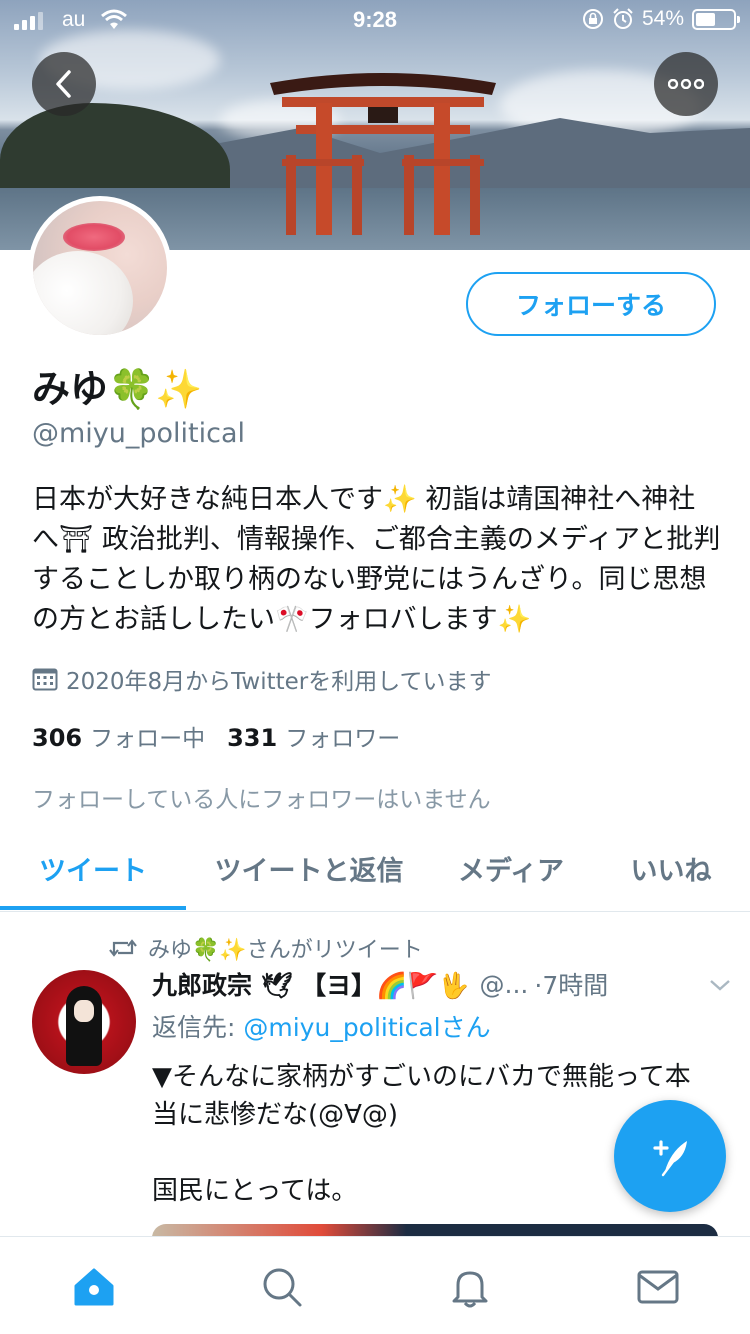  What do you see at coordinates (84, 1022) in the screenshot?
I see `tweet-author-avatar` at bounding box center [84, 1022].